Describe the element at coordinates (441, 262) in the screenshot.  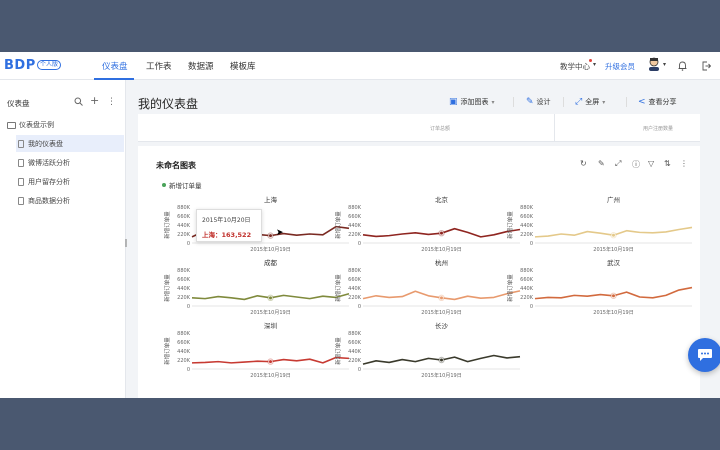
I see `panel-title: 杭州` at that location.